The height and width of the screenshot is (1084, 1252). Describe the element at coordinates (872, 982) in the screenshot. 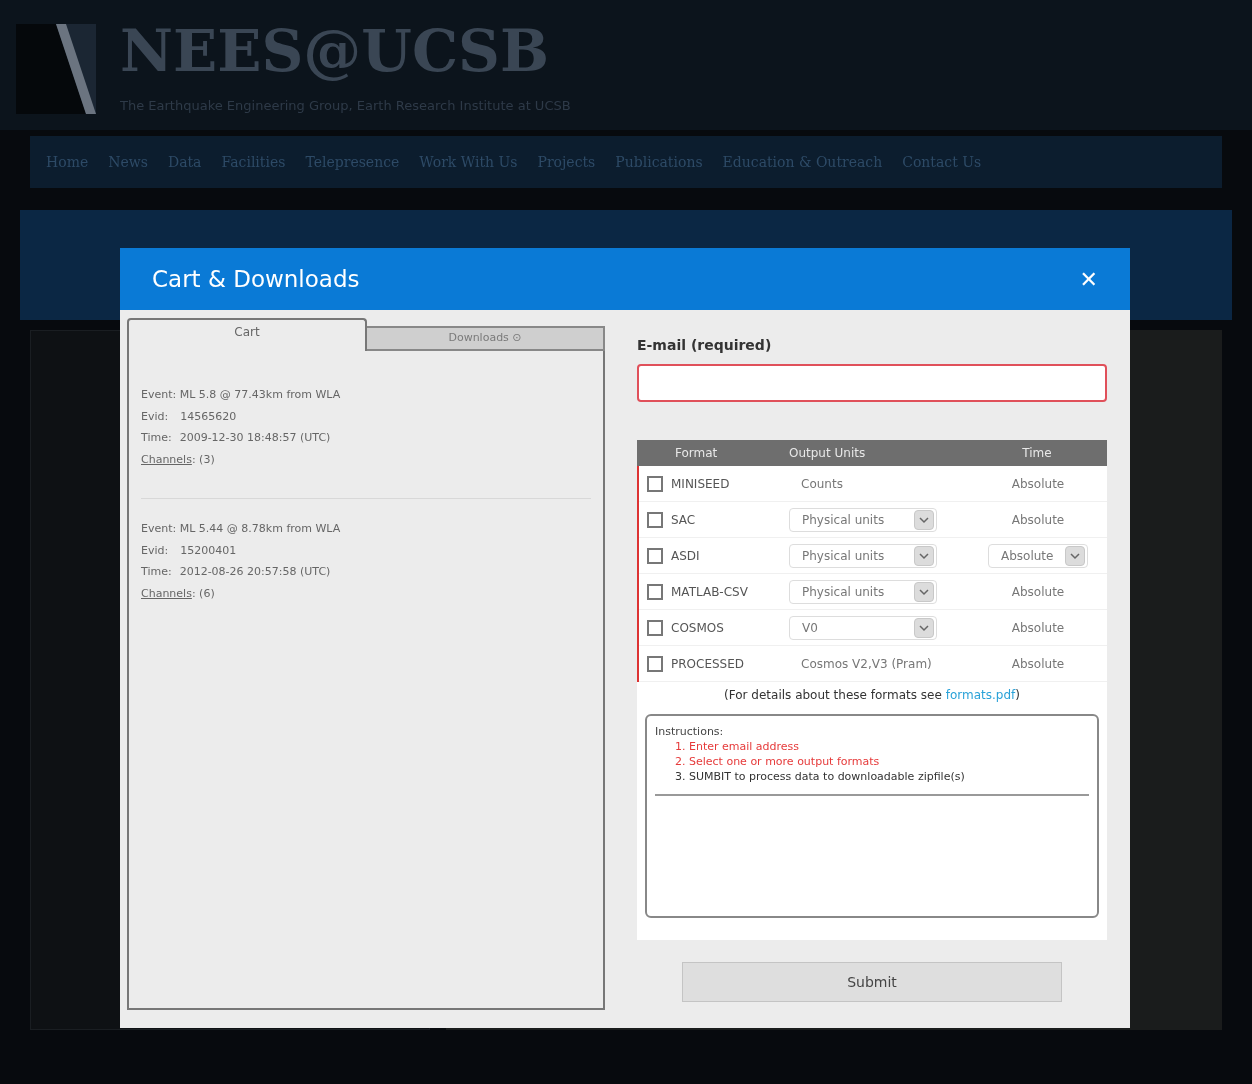

I see `submit-button: Submit` at that location.